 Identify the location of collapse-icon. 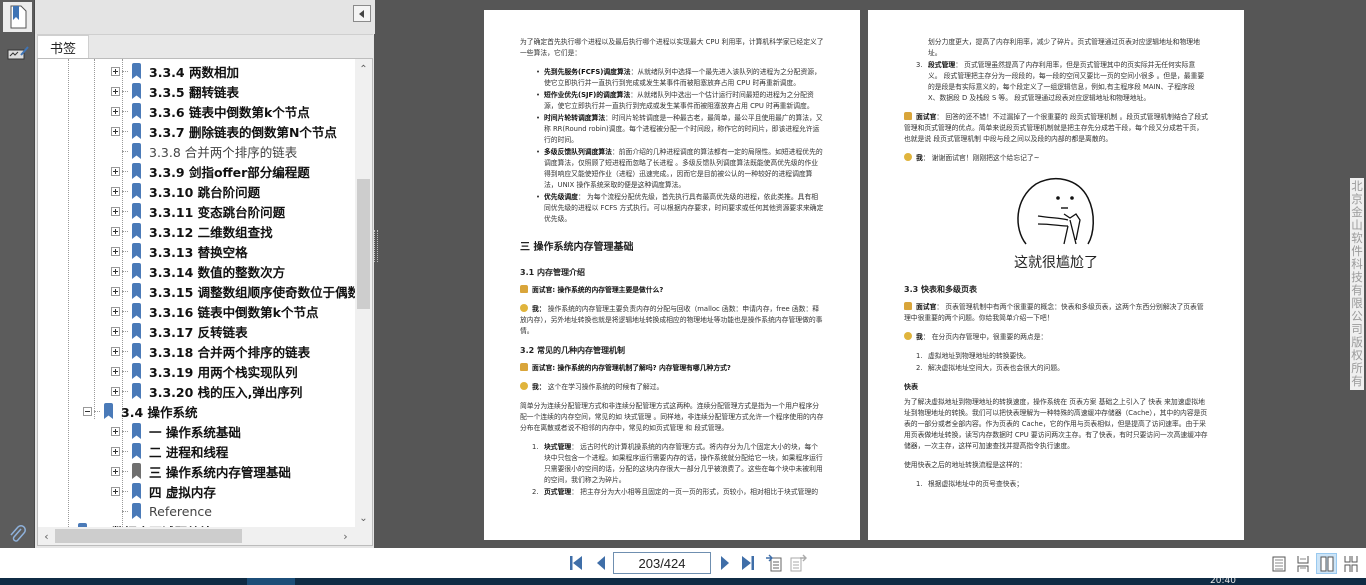
(87, 411).